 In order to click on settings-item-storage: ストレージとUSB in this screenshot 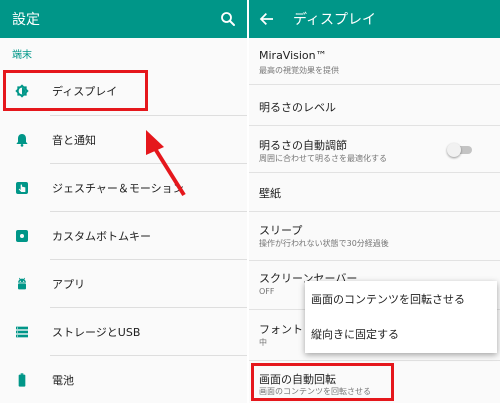, I will do `click(123, 332)`.